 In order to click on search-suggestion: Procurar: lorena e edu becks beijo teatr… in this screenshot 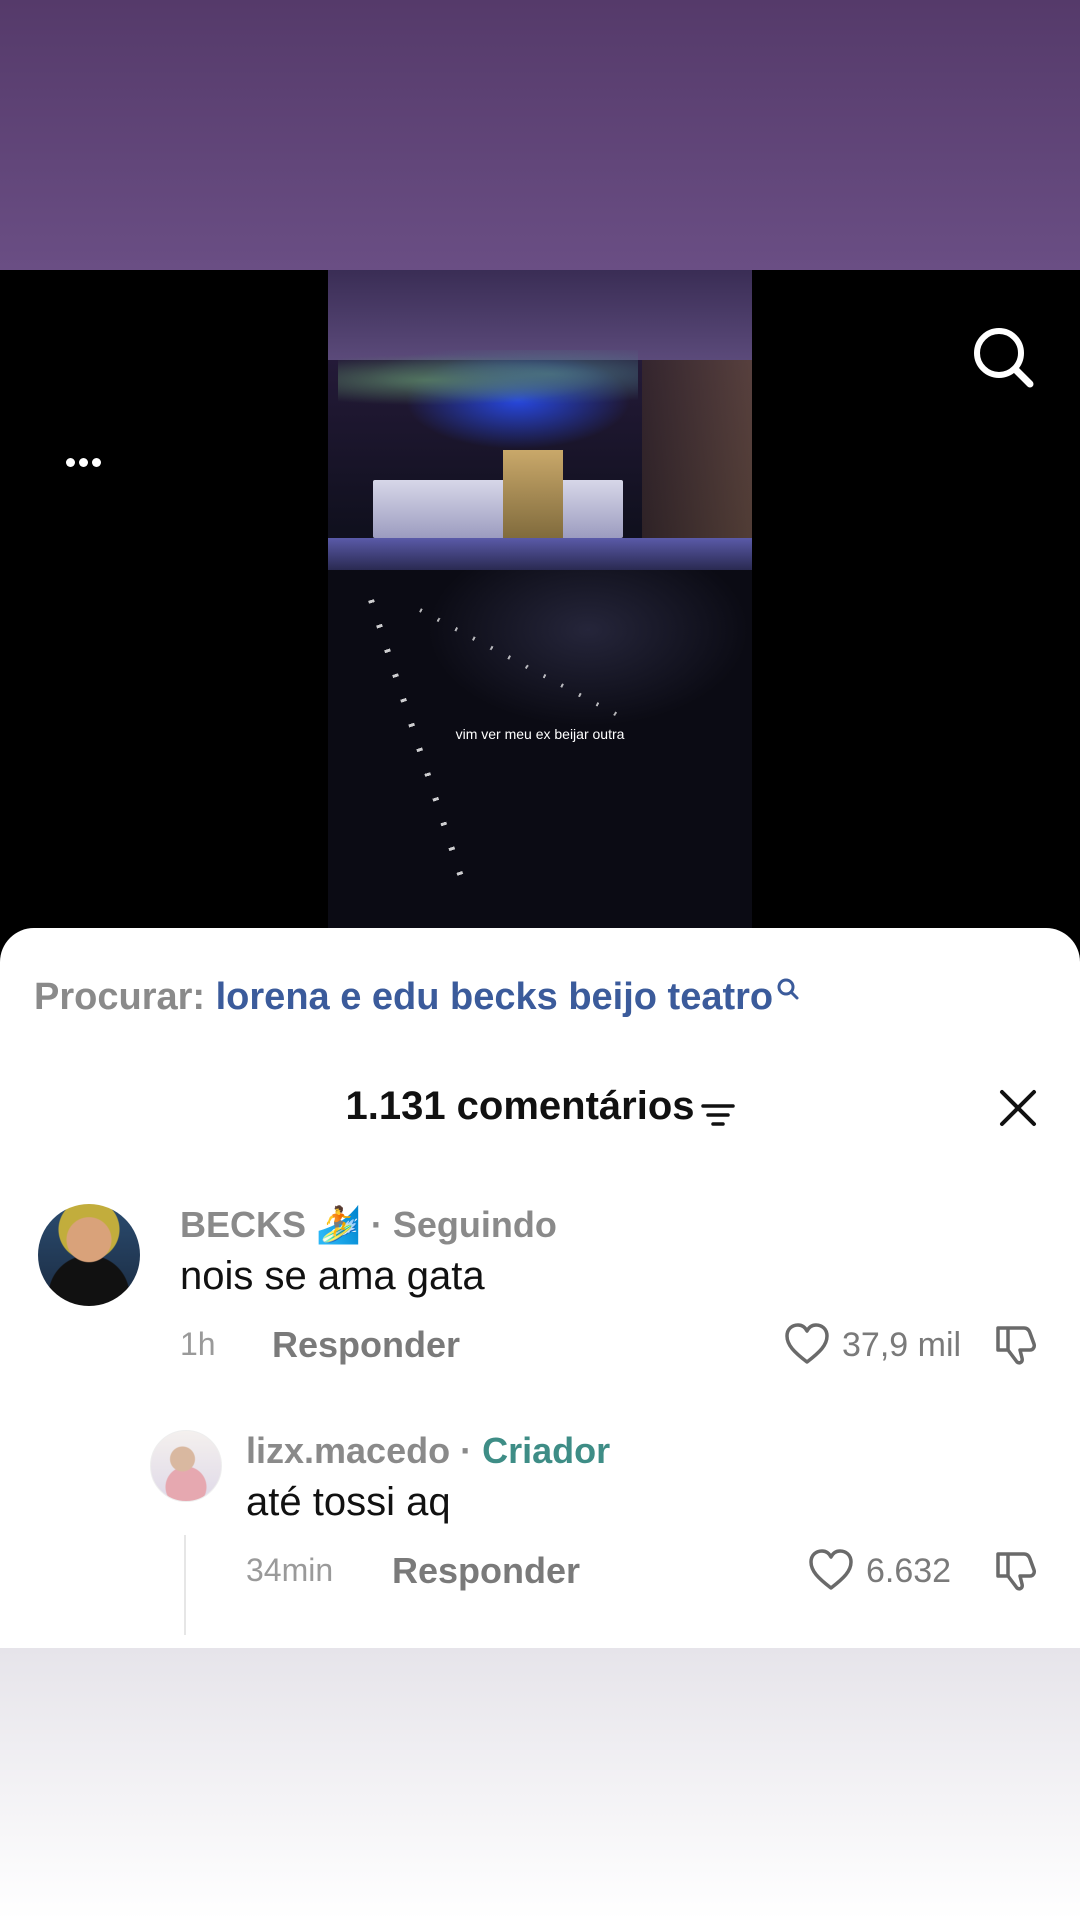, I will do `click(417, 997)`.